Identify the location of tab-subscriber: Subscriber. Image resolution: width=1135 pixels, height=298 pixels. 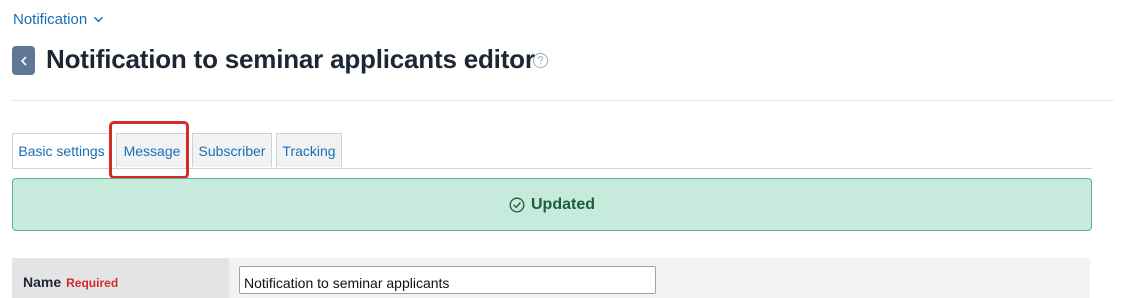
(232, 150).